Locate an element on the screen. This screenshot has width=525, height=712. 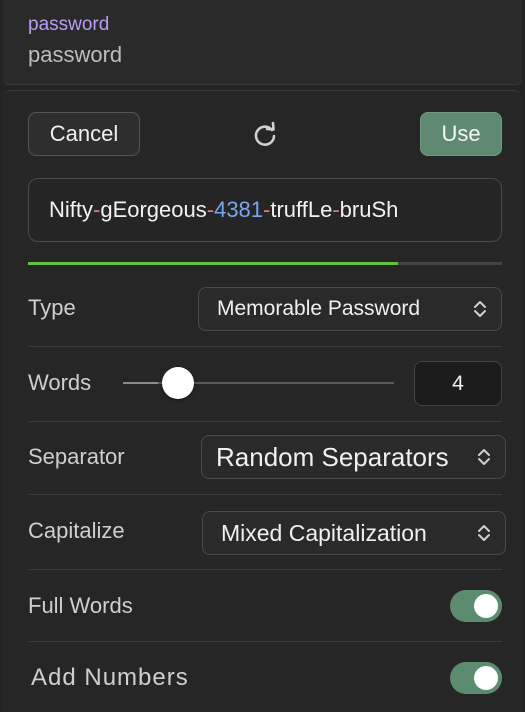
type-select: Memorable Password is located at coordinates (350, 309).